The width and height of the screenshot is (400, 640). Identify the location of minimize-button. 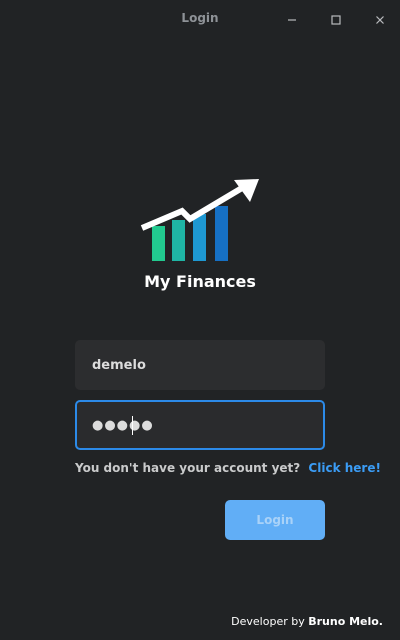
(292, 20).